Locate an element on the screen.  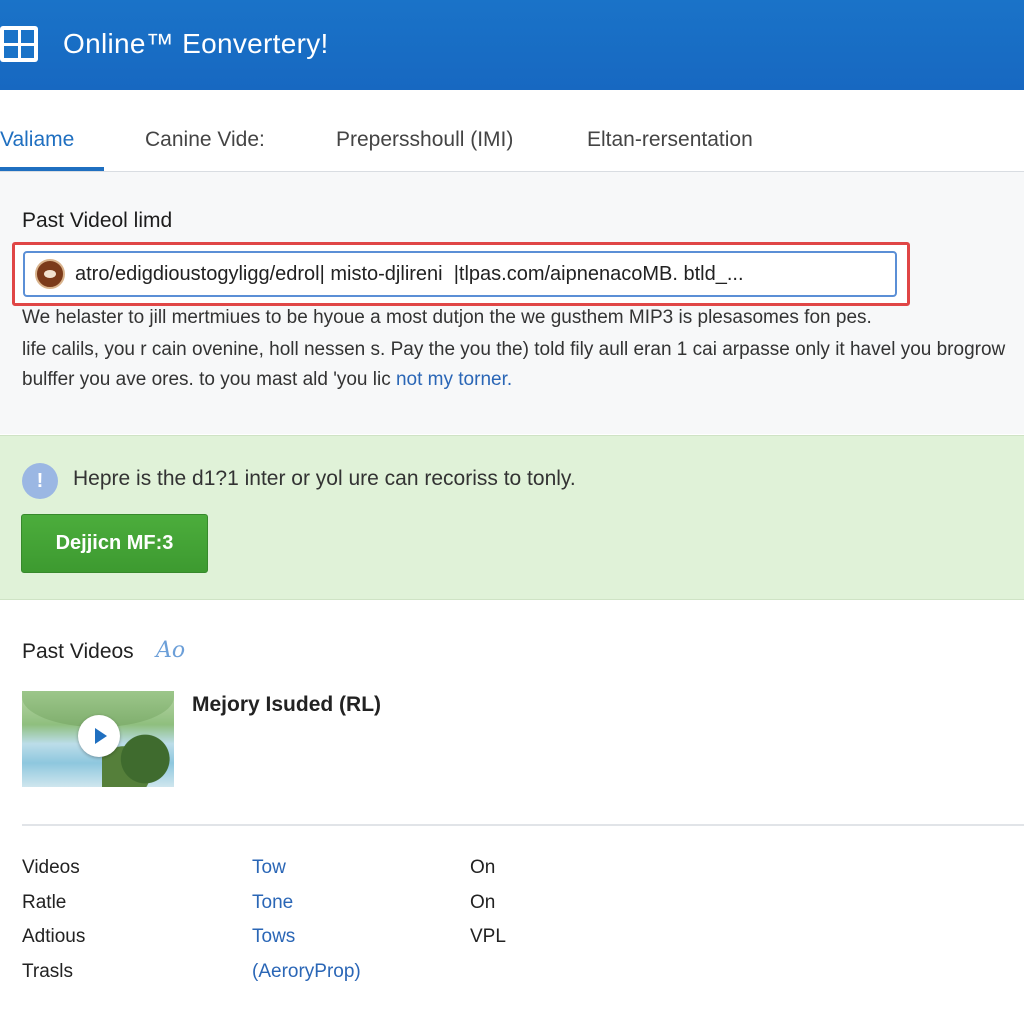
app-title: Online™ Eonvertery! is located at coordinates (196, 43).